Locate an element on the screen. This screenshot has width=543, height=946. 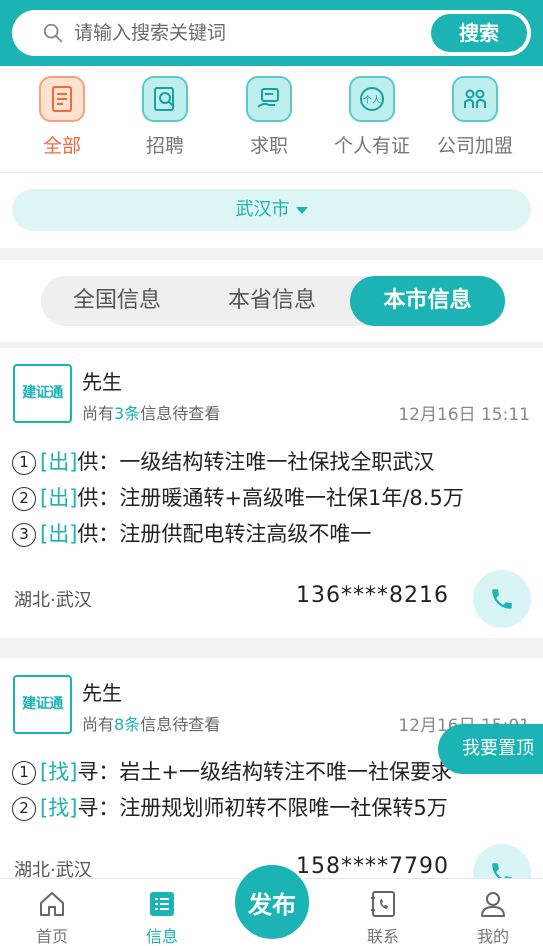
category-label: 公司加盟 is located at coordinates (474, 146).